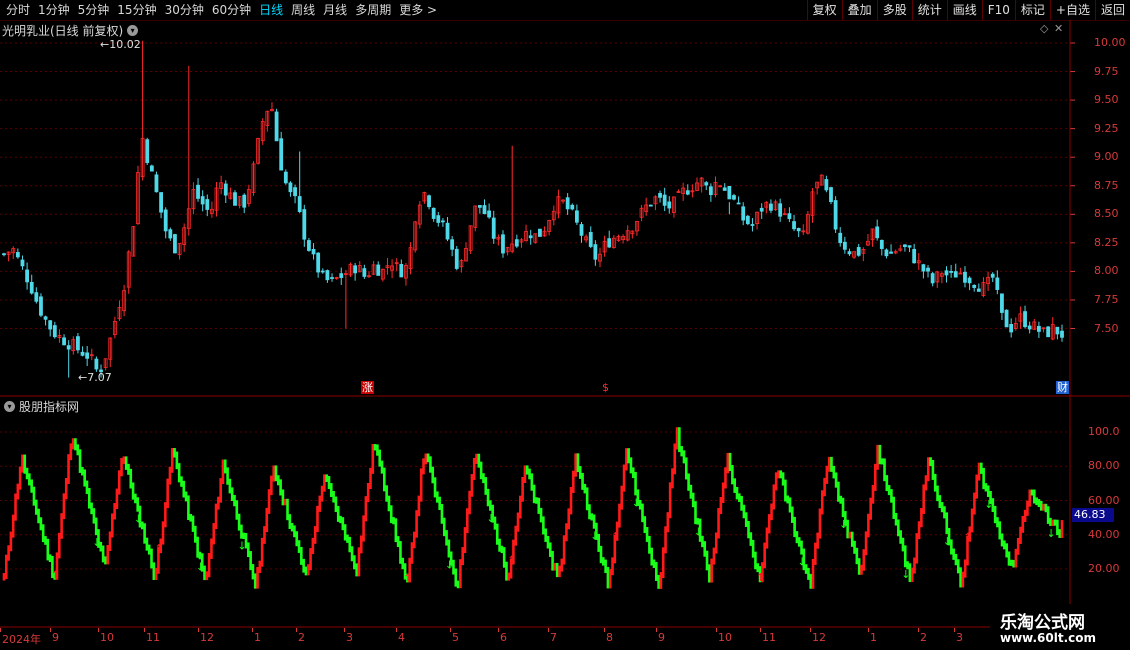  What do you see at coordinates (367, 387) in the screenshot?
I see `limit-up-marker: 涨` at bounding box center [367, 387].